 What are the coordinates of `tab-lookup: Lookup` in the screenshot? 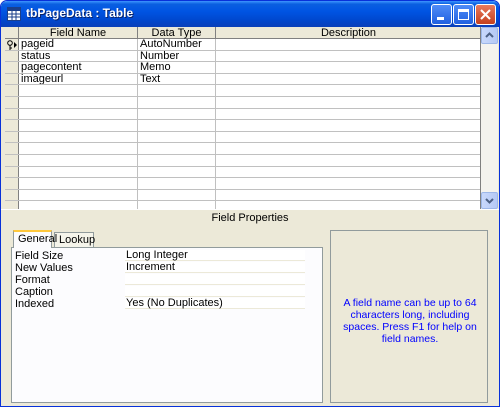 It's located at (74, 239).